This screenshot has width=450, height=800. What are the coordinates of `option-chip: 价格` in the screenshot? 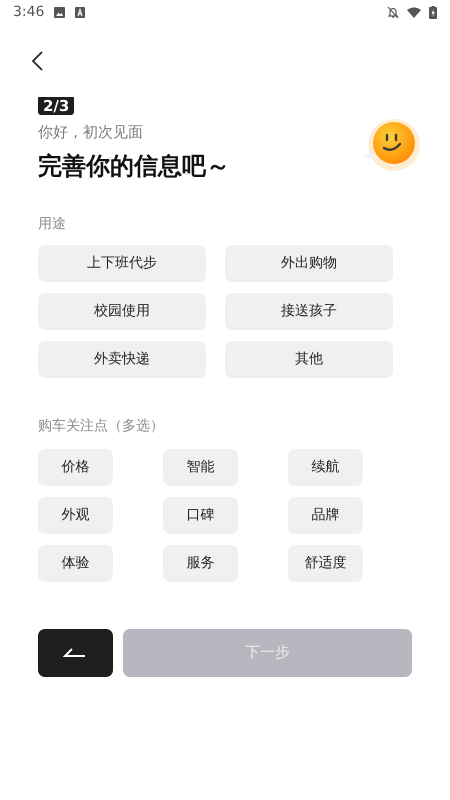 It's located at (75, 467).